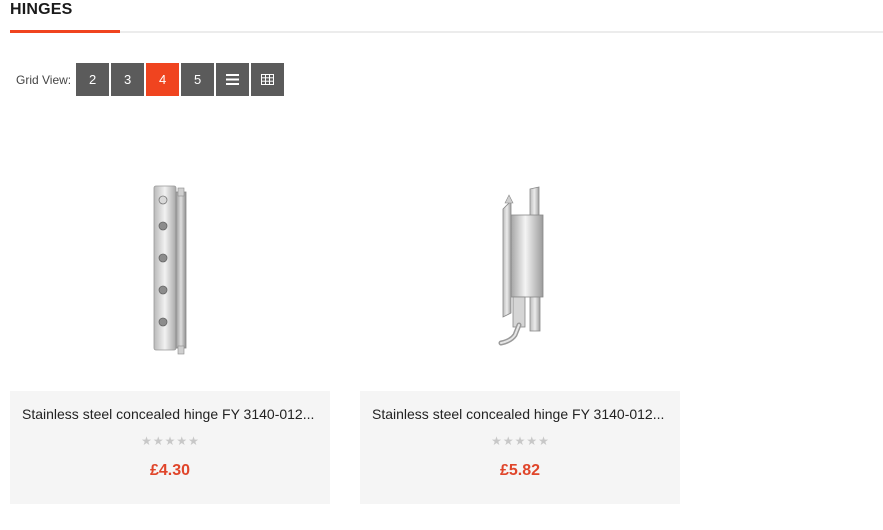 The height and width of the screenshot is (530, 883). I want to click on grid-view-3-button: 3, so click(128, 79).